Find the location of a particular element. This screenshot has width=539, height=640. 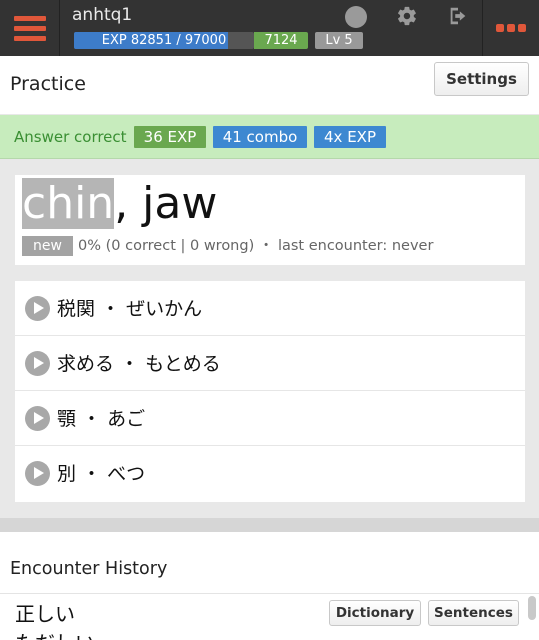

answer-option: 税関 ・ ぜいかん is located at coordinates (270, 308).